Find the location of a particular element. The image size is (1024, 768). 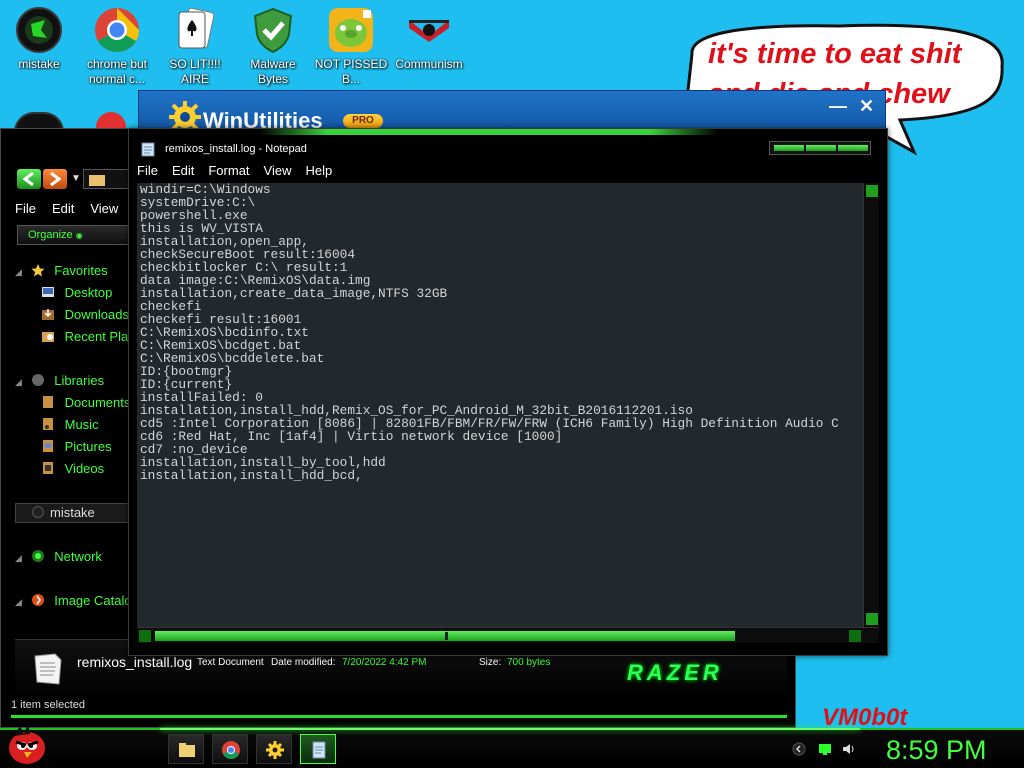

sidebar-item-recent-places: Recent Pla is located at coordinates (84, 337).